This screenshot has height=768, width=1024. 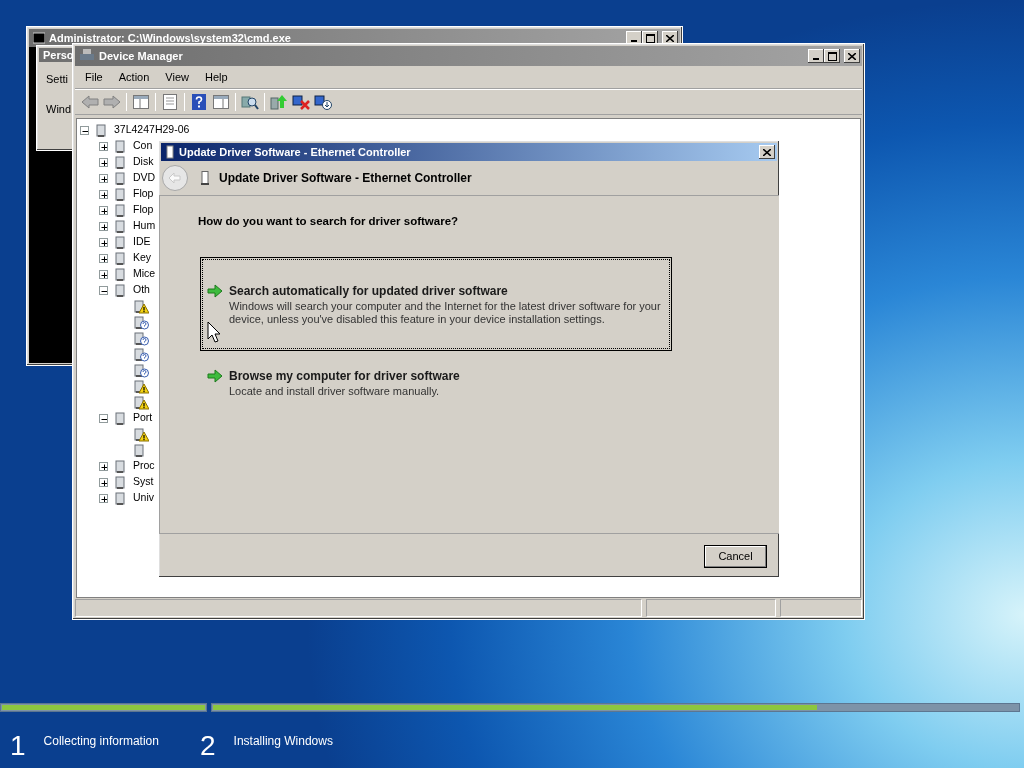 I want to click on forward-arrow-icon, so click(x=112, y=102).